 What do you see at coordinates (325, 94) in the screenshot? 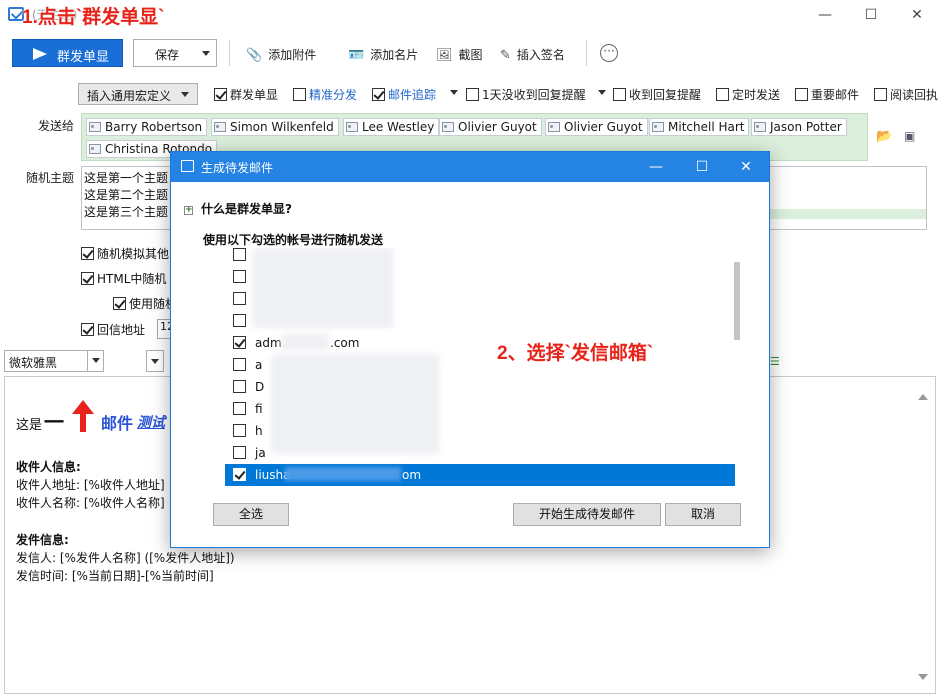
I see `option-precise-dispatch: 精准分发` at bounding box center [325, 94].